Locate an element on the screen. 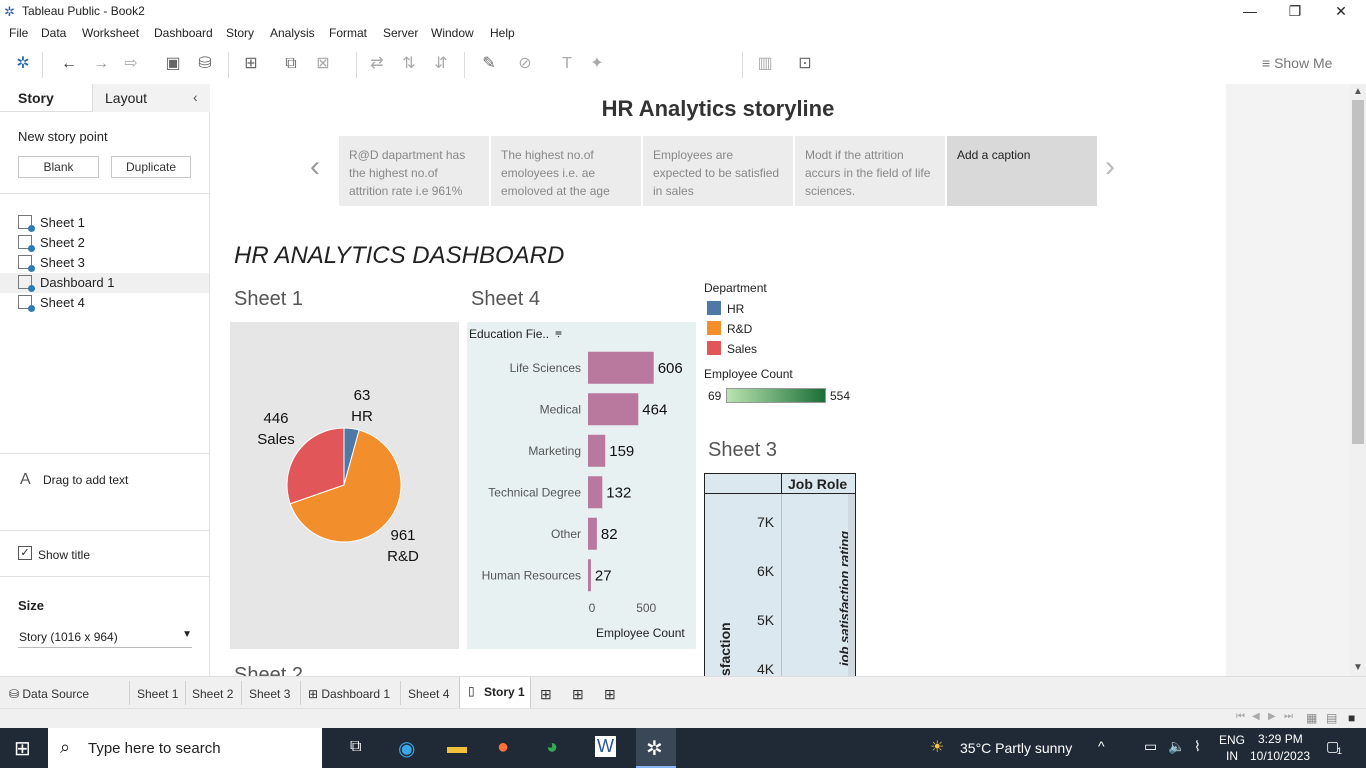 The width and height of the screenshot is (1366, 768). taskbar-search-box: ⌕ Type here to search is located at coordinates (185, 748).